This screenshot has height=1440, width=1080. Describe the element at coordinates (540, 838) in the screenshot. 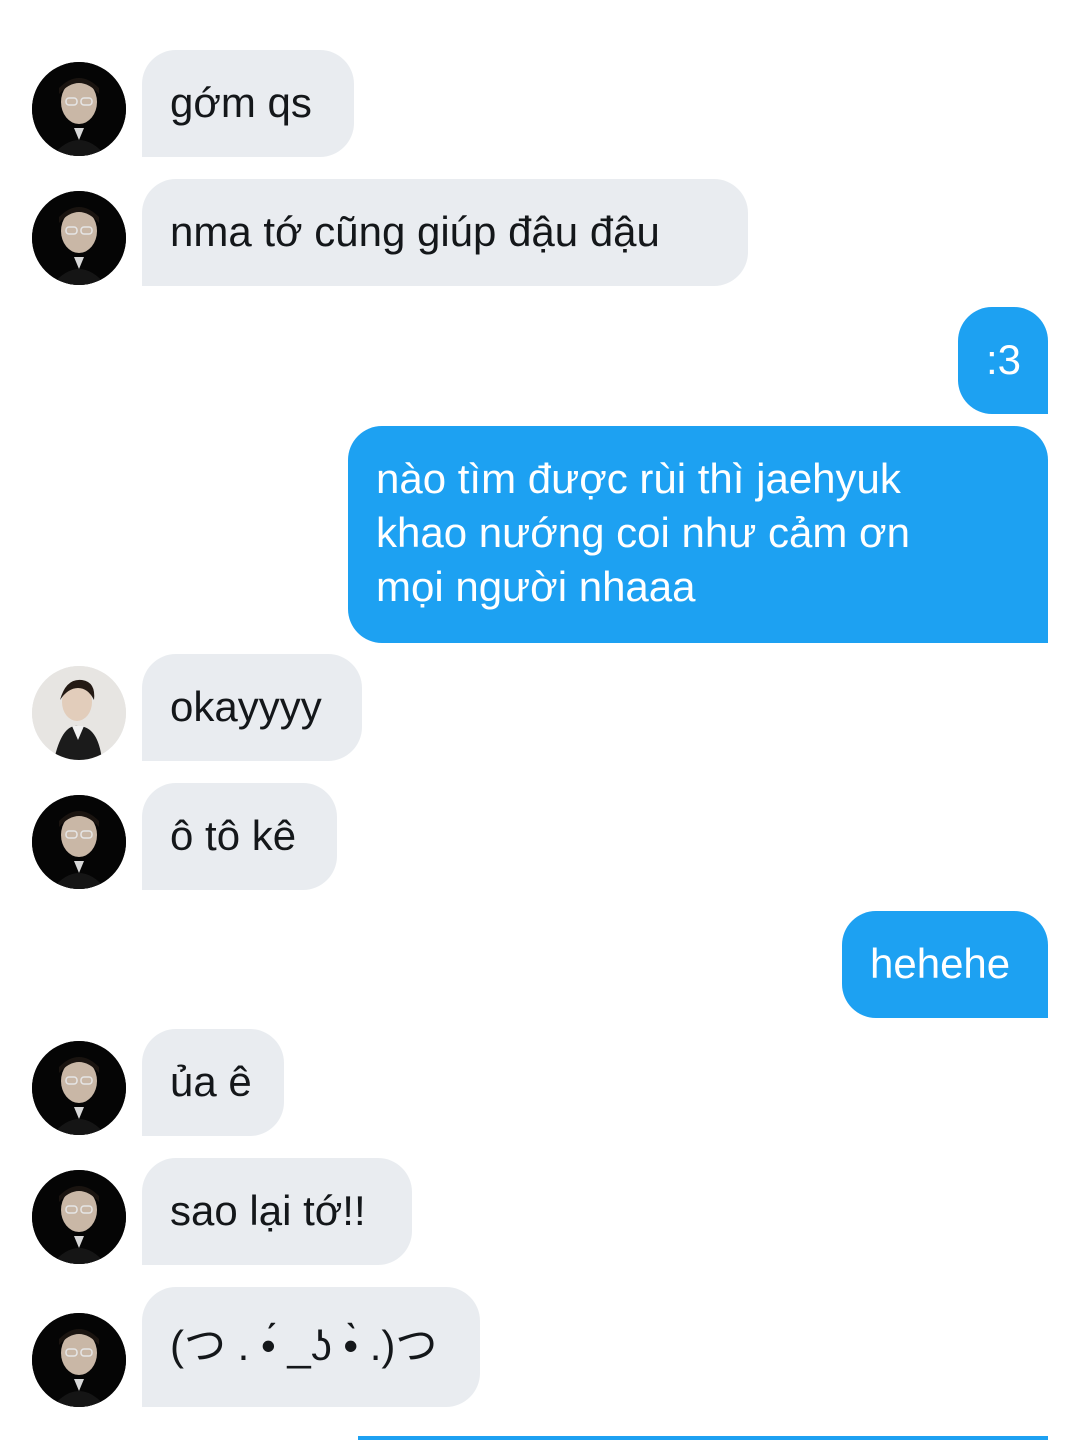

I see `incoming-message: ô tô kê` at that location.